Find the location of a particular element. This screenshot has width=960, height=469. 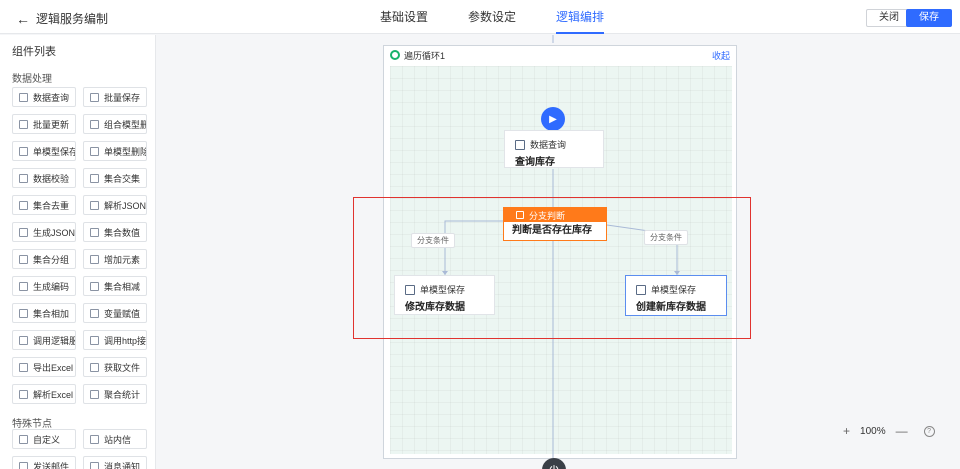

component-item: 批量保存 is located at coordinates (115, 97).